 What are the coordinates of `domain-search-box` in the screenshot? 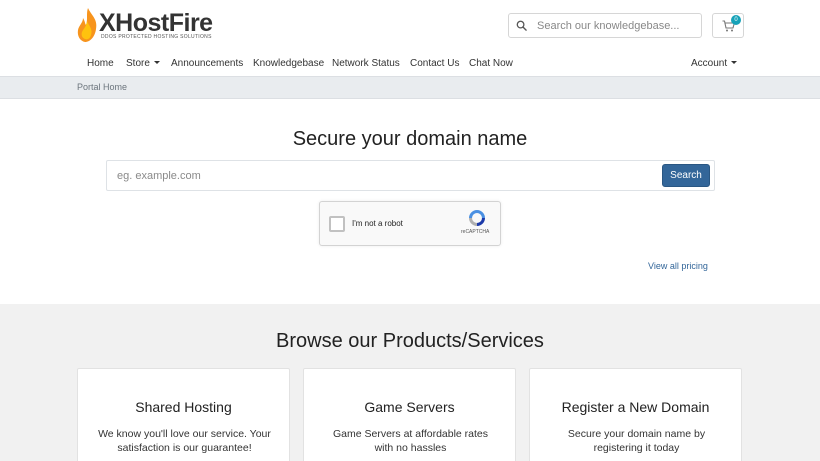 It's located at (410, 175).